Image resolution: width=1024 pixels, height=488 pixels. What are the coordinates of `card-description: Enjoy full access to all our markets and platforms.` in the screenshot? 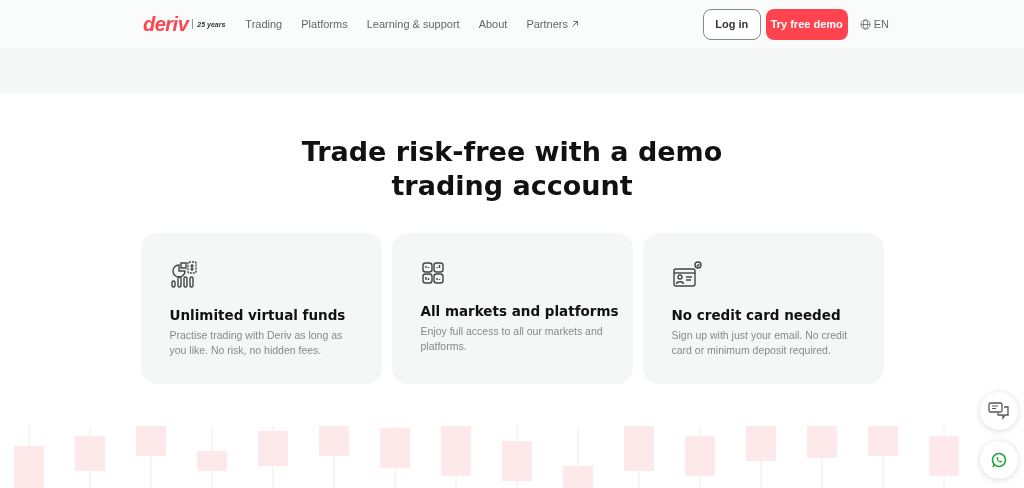 It's located at (512, 339).